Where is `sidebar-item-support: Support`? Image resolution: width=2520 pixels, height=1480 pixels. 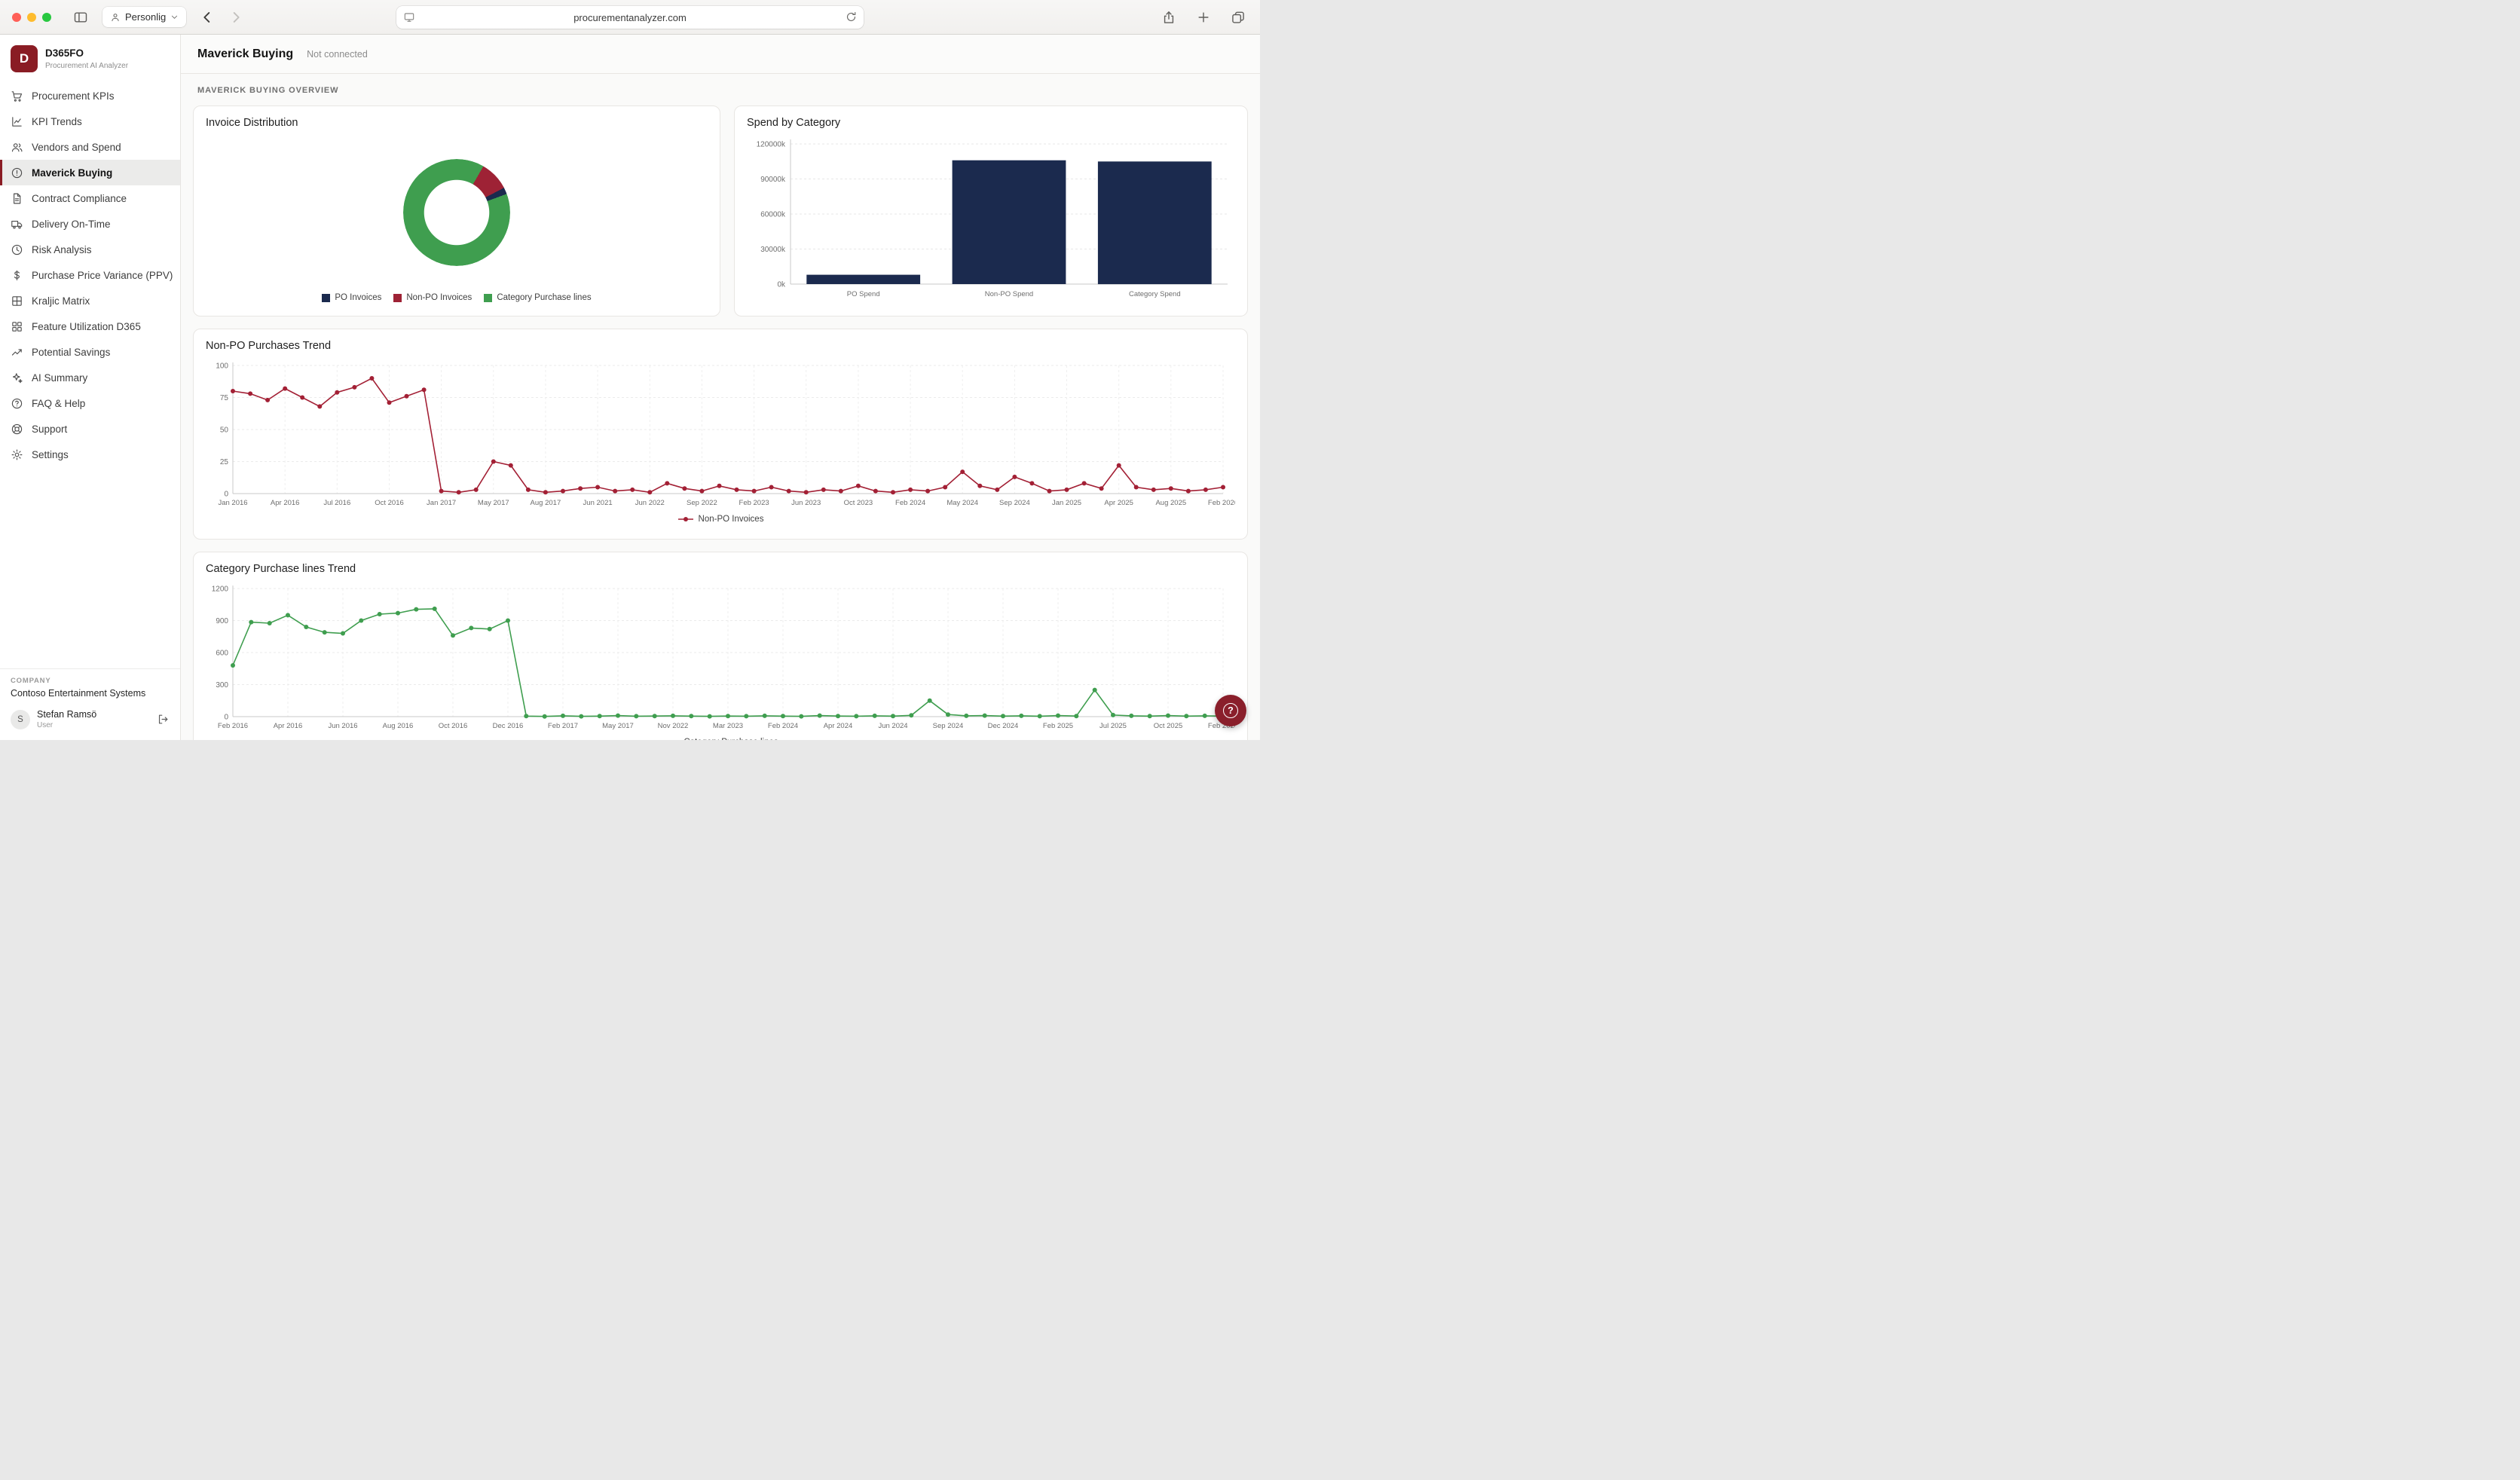 sidebar-item-support: Support is located at coordinates (90, 429).